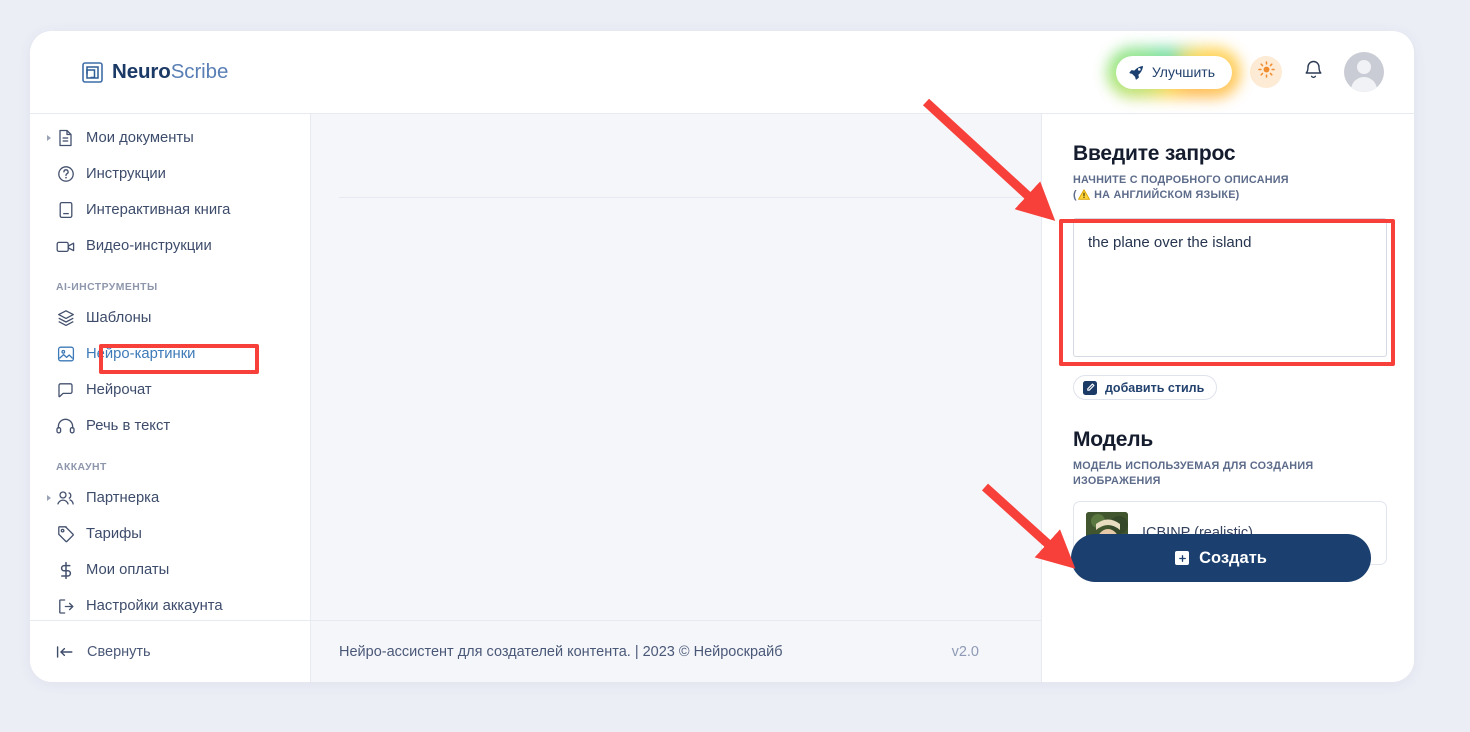 Image resolution: width=1470 pixels, height=732 pixels. What do you see at coordinates (1155, 387) in the screenshot?
I see `add-style-label: добавить стиль` at bounding box center [1155, 387].